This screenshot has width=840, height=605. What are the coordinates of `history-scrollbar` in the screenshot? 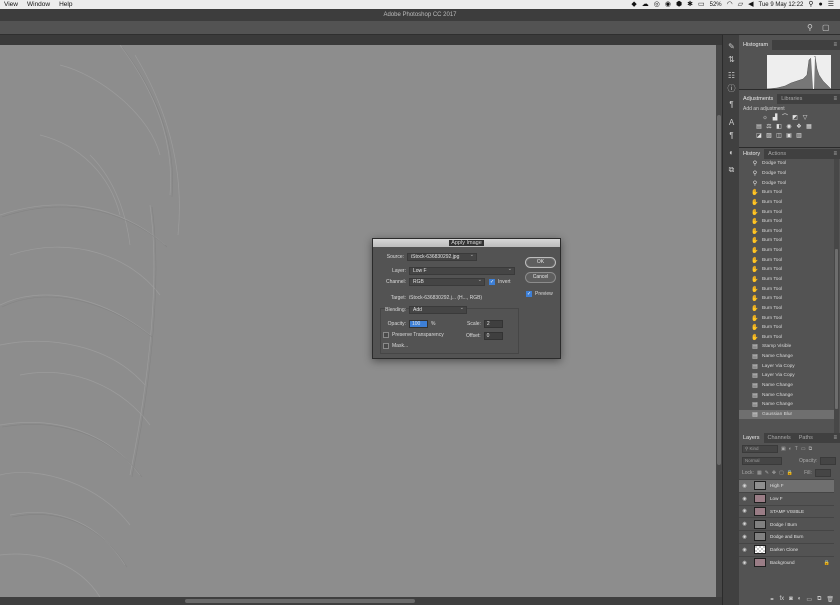 It's located at (836, 300).